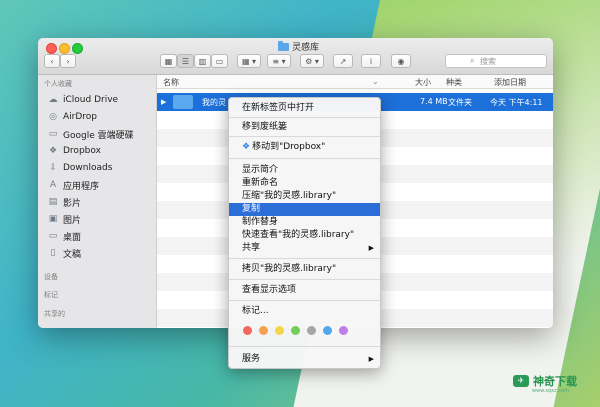  I want to click on pictures-icon: ▣, so click(53, 219).